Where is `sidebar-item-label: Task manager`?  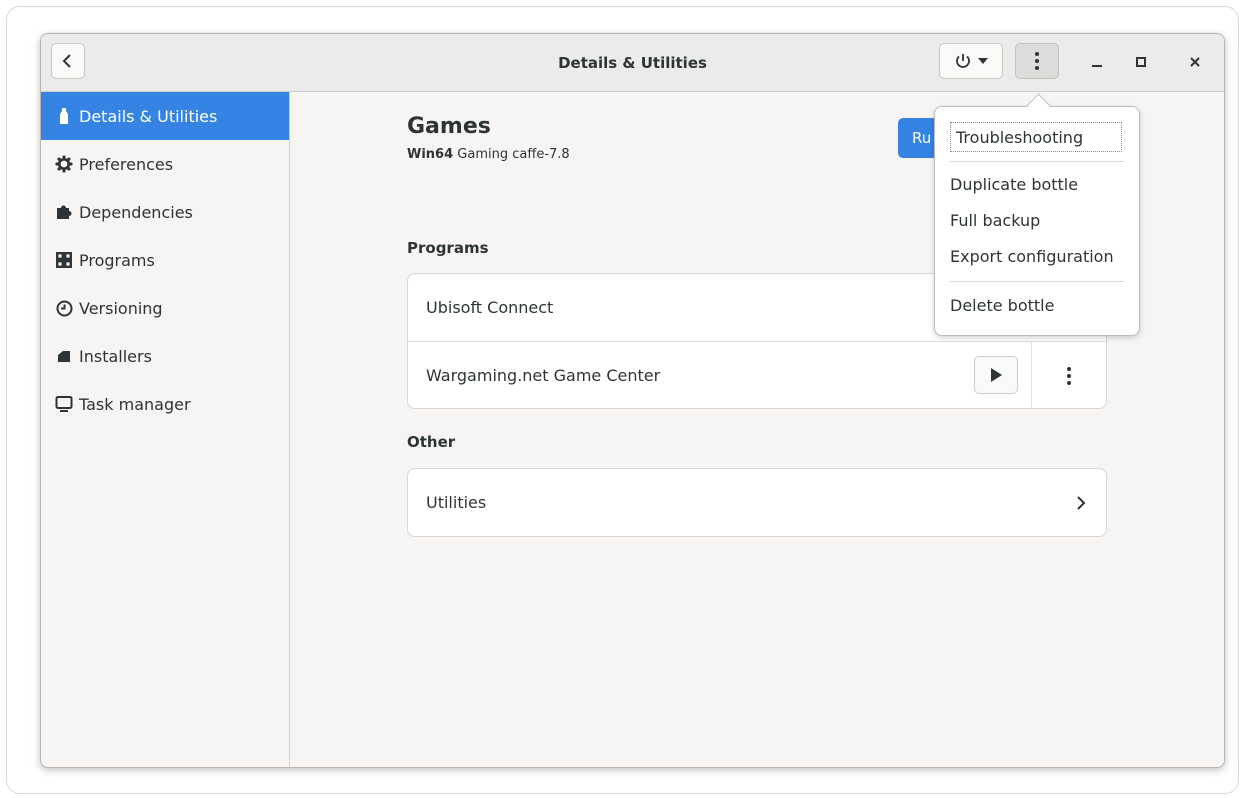
sidebar-item-label: Task manager is located at coordinates (135, 404).